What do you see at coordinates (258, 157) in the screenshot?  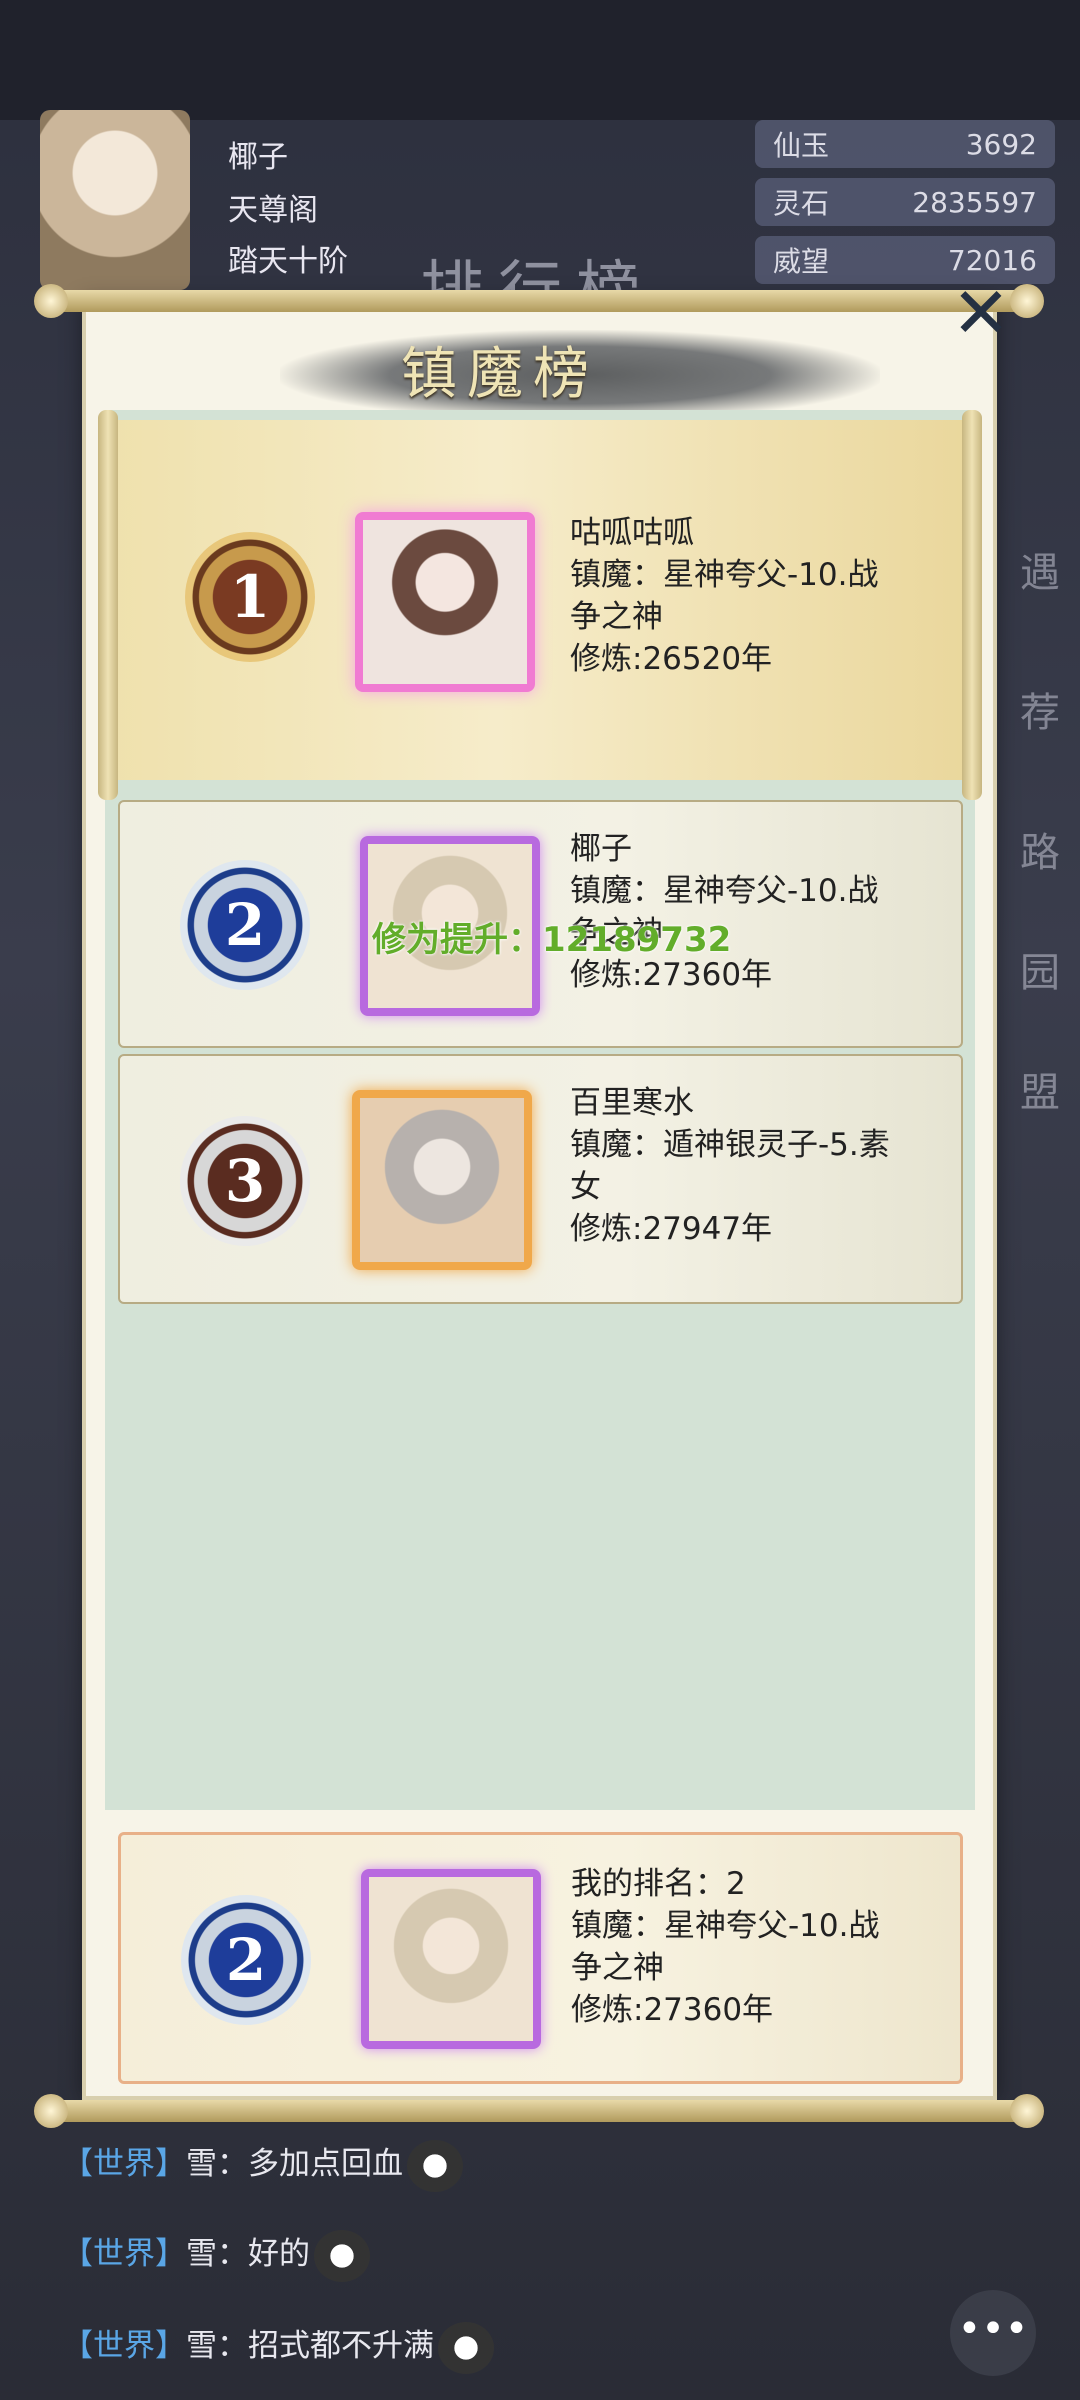 I see `player-name: 椰子` at bounding box center [258, 157].